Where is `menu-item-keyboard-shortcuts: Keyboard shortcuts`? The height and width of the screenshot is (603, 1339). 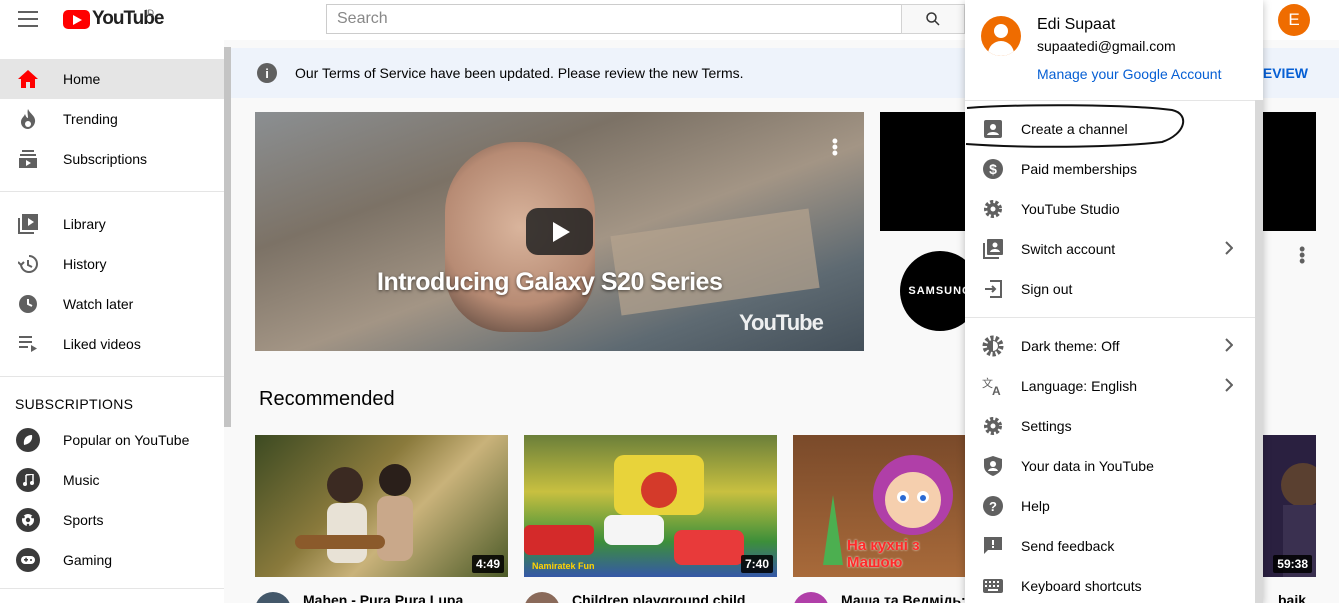
menu-item-keyboard-shortcuts: Keyboard shortcuts is located at coordinates (1114, 584).